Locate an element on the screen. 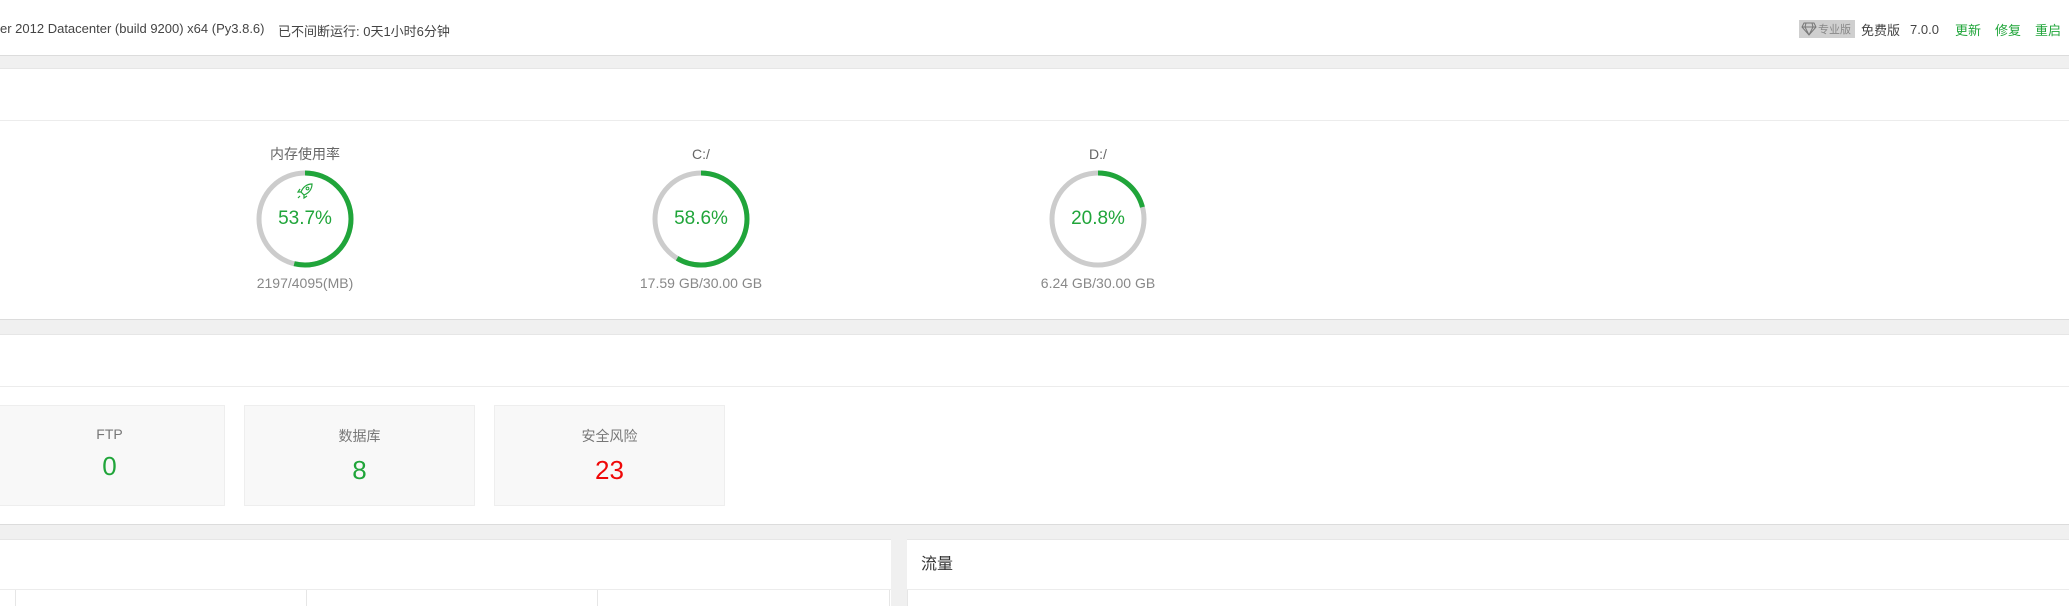  gauge-percent: 53.7% is located at coordinates (305, 218).